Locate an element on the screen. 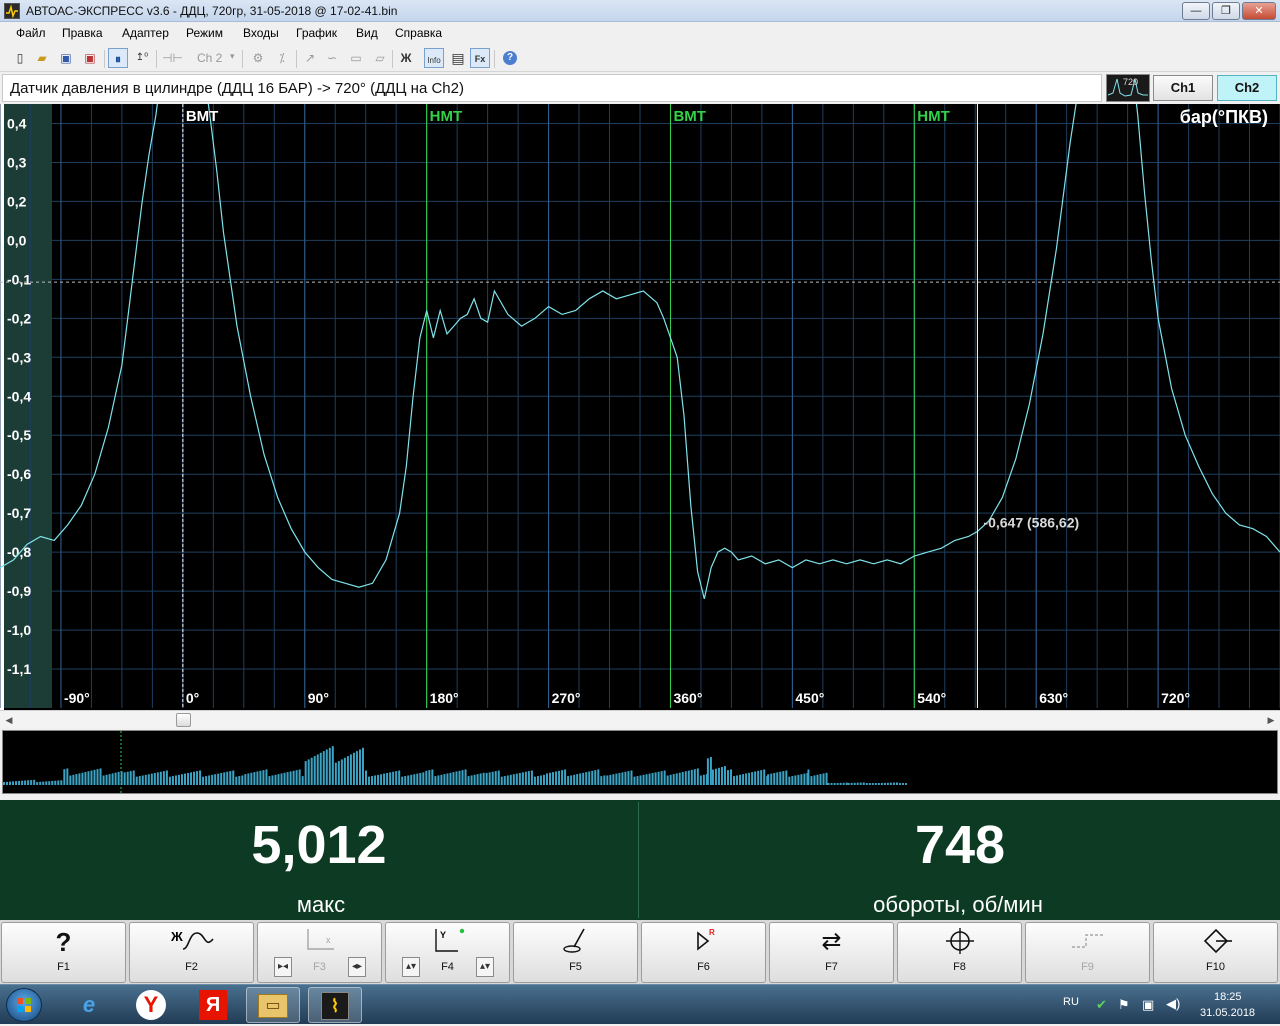  start-button is located at coordinates (24, 1005).